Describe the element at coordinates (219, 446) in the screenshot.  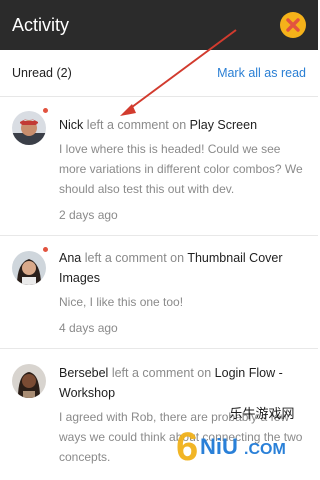
I see `svg-text: NiU` at that location.